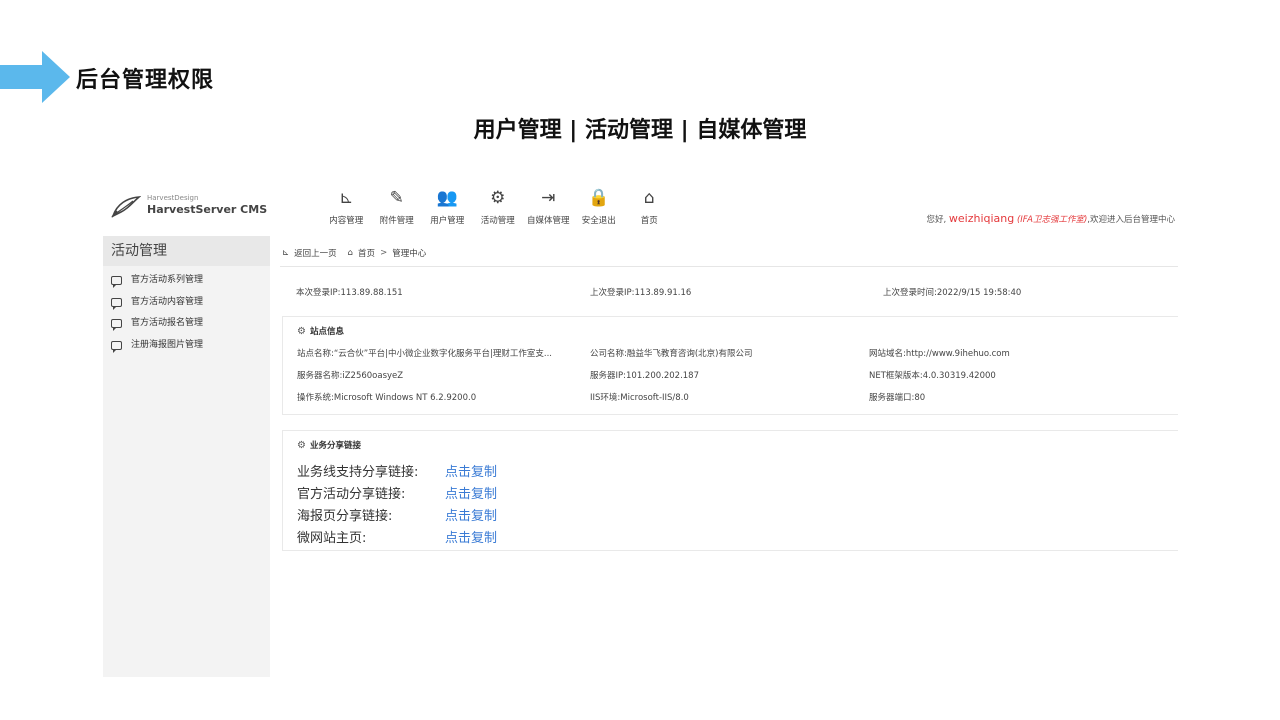  What do you see at coordinates (346, 198) in the screenshot?
I see `sitemap-icon: ⊾` at bounding box center [346, 198].